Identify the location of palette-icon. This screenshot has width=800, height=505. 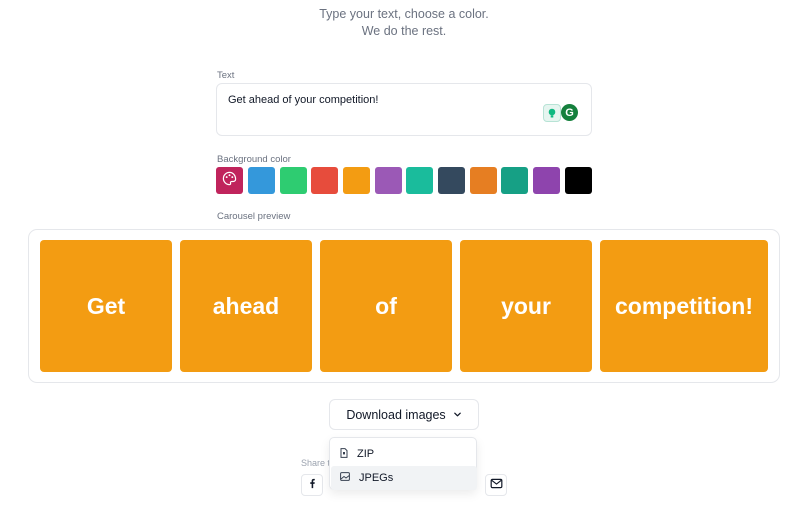
(229, 181).